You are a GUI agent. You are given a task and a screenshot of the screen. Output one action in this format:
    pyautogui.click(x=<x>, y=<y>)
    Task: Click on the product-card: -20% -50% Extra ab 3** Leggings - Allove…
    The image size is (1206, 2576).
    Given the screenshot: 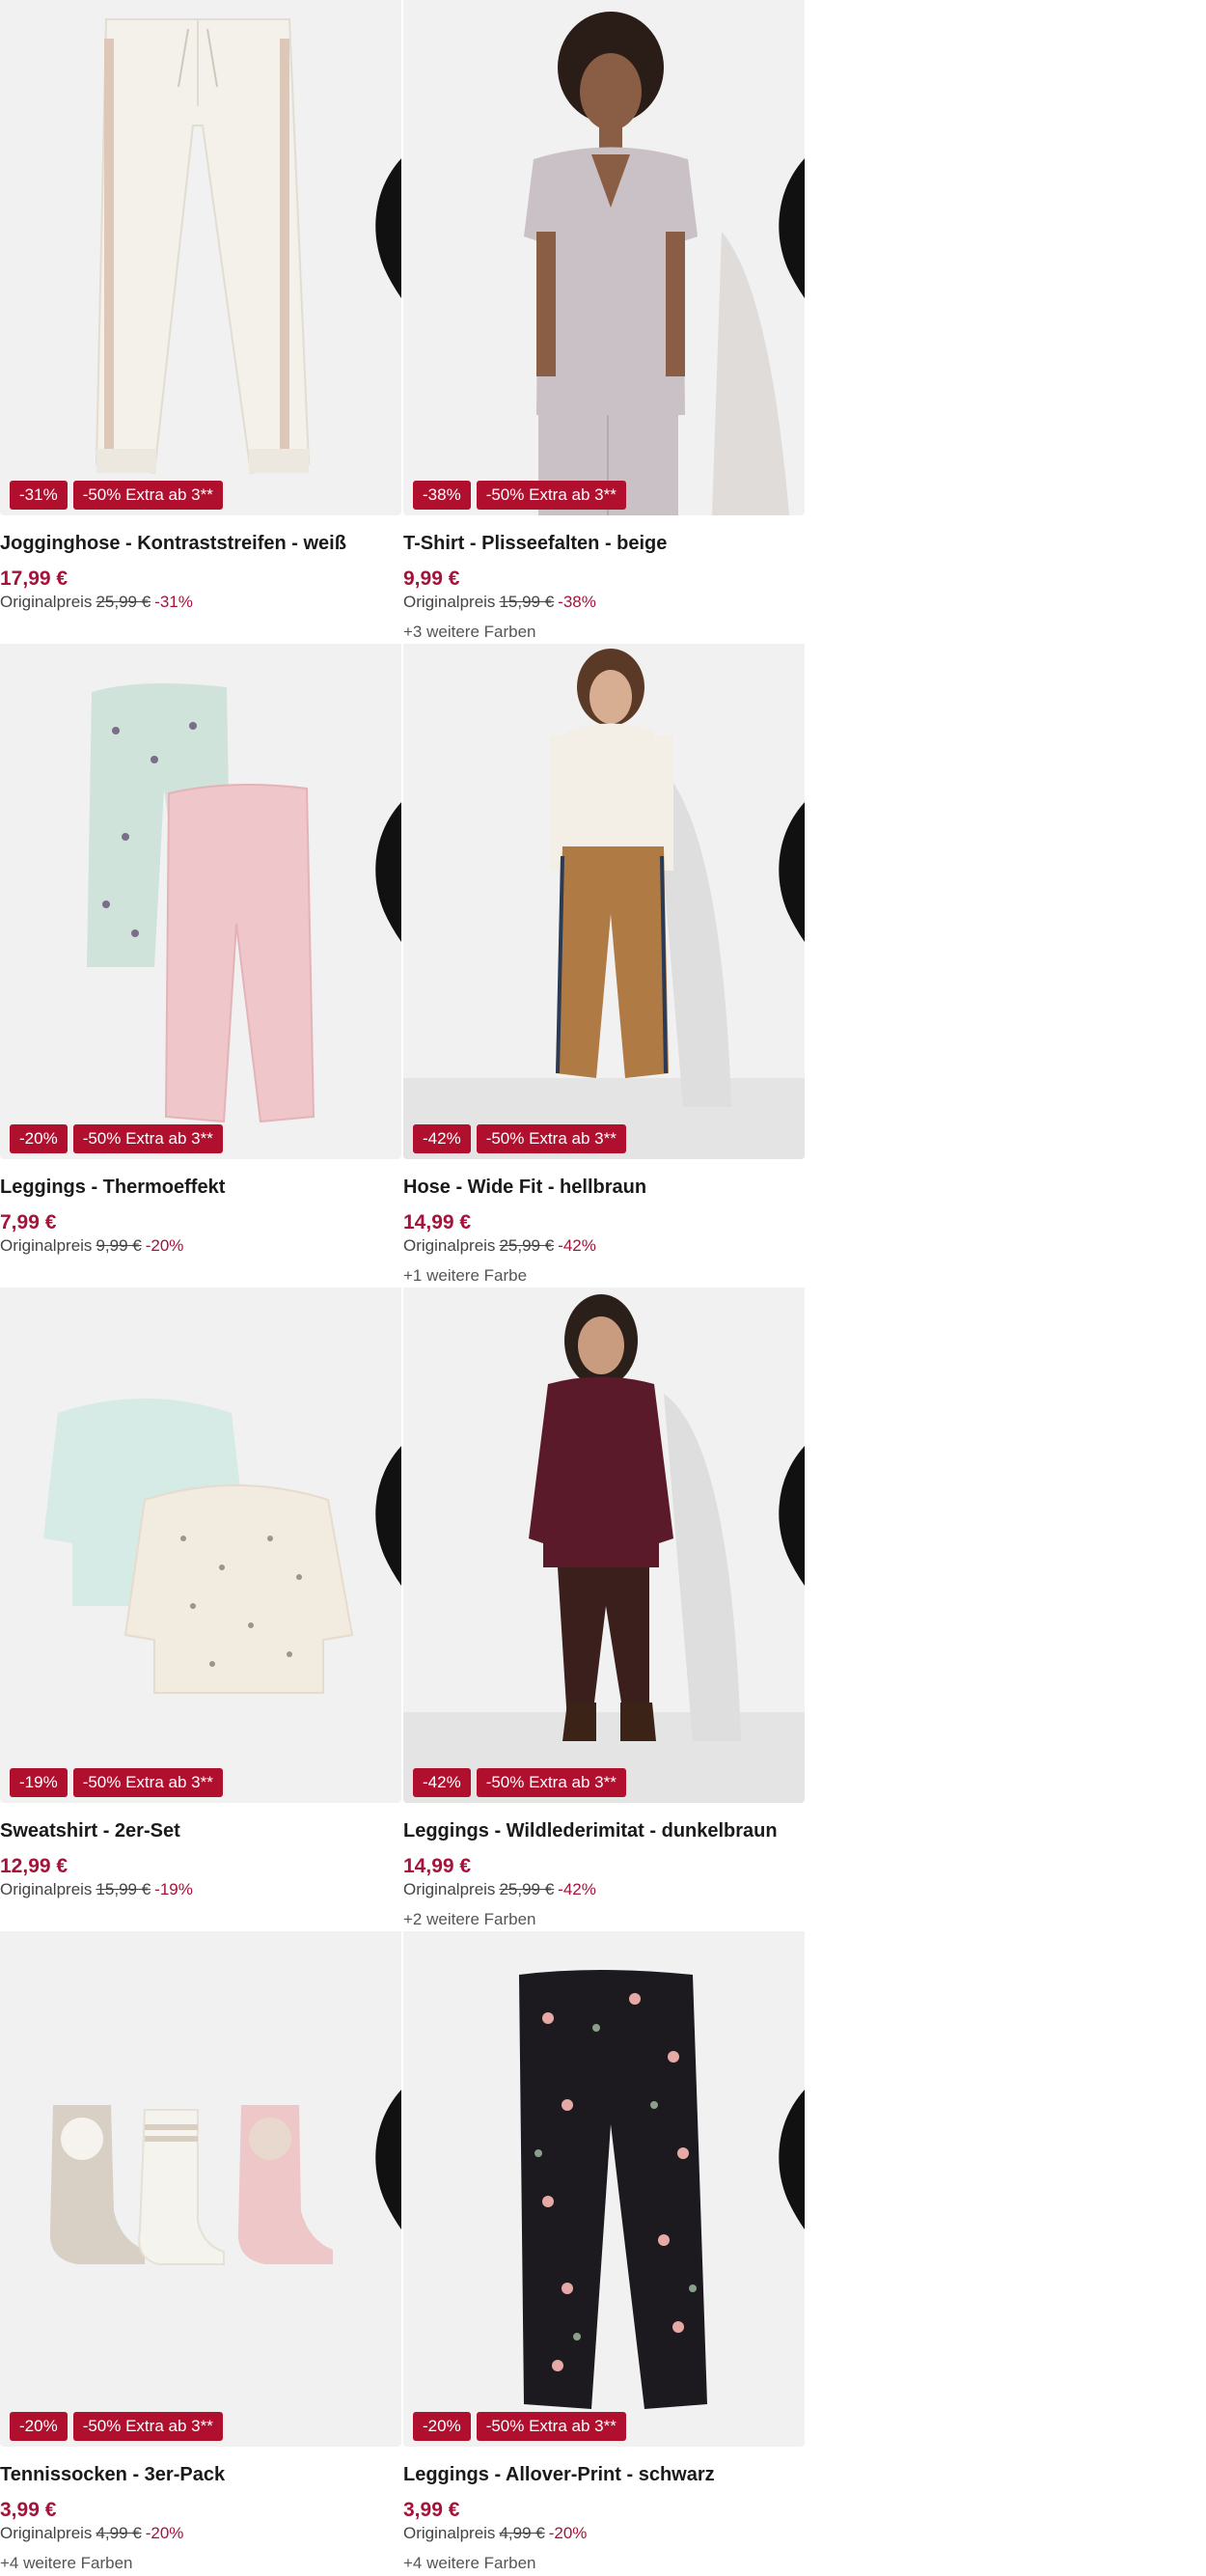 What is the action you would take?
    pyautogui.click(x=604, y=2253)
    